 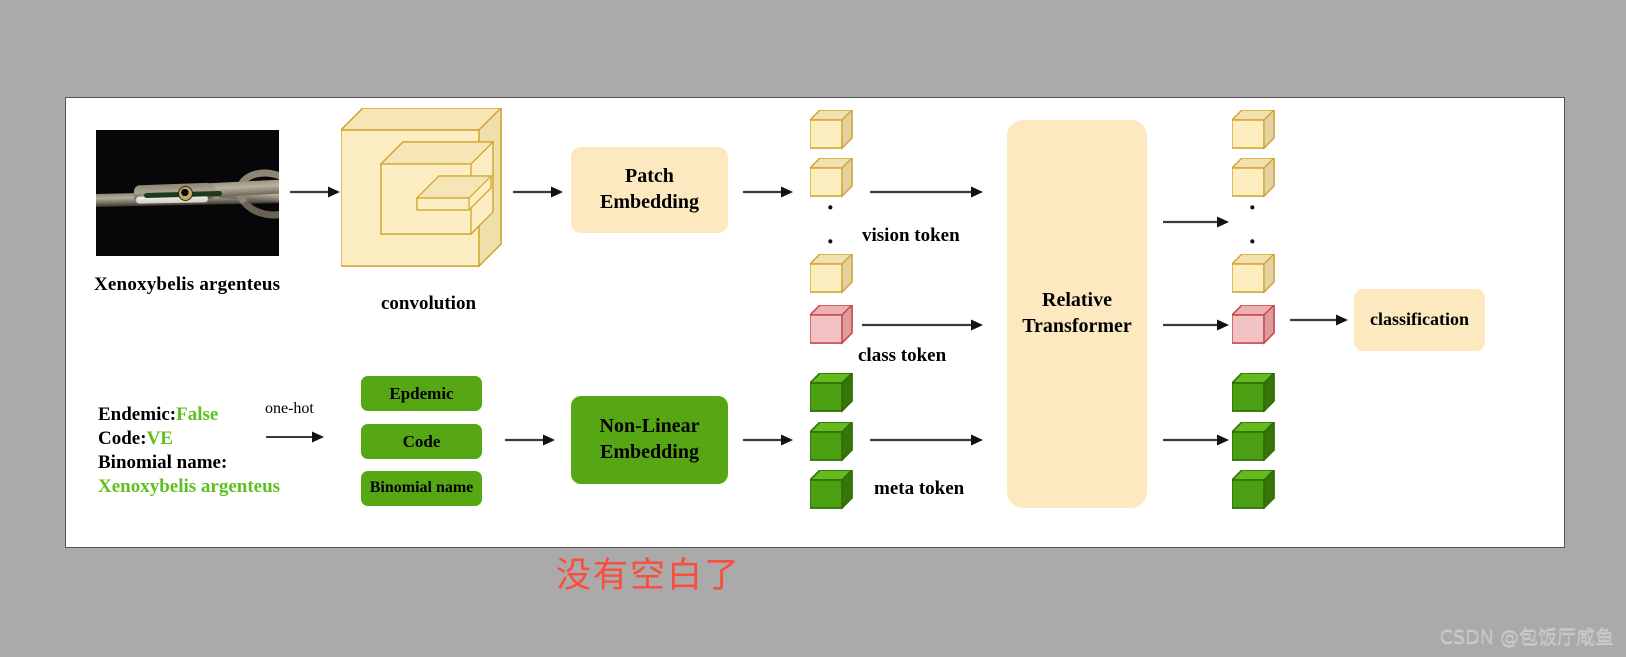 I want to click on meta-field-label: Code, so click(x=421, y=441).